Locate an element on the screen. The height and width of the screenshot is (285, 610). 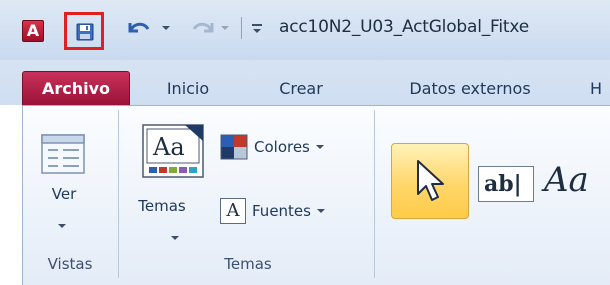
tab-archivo: Archivo is located at coordinates (76, 88).